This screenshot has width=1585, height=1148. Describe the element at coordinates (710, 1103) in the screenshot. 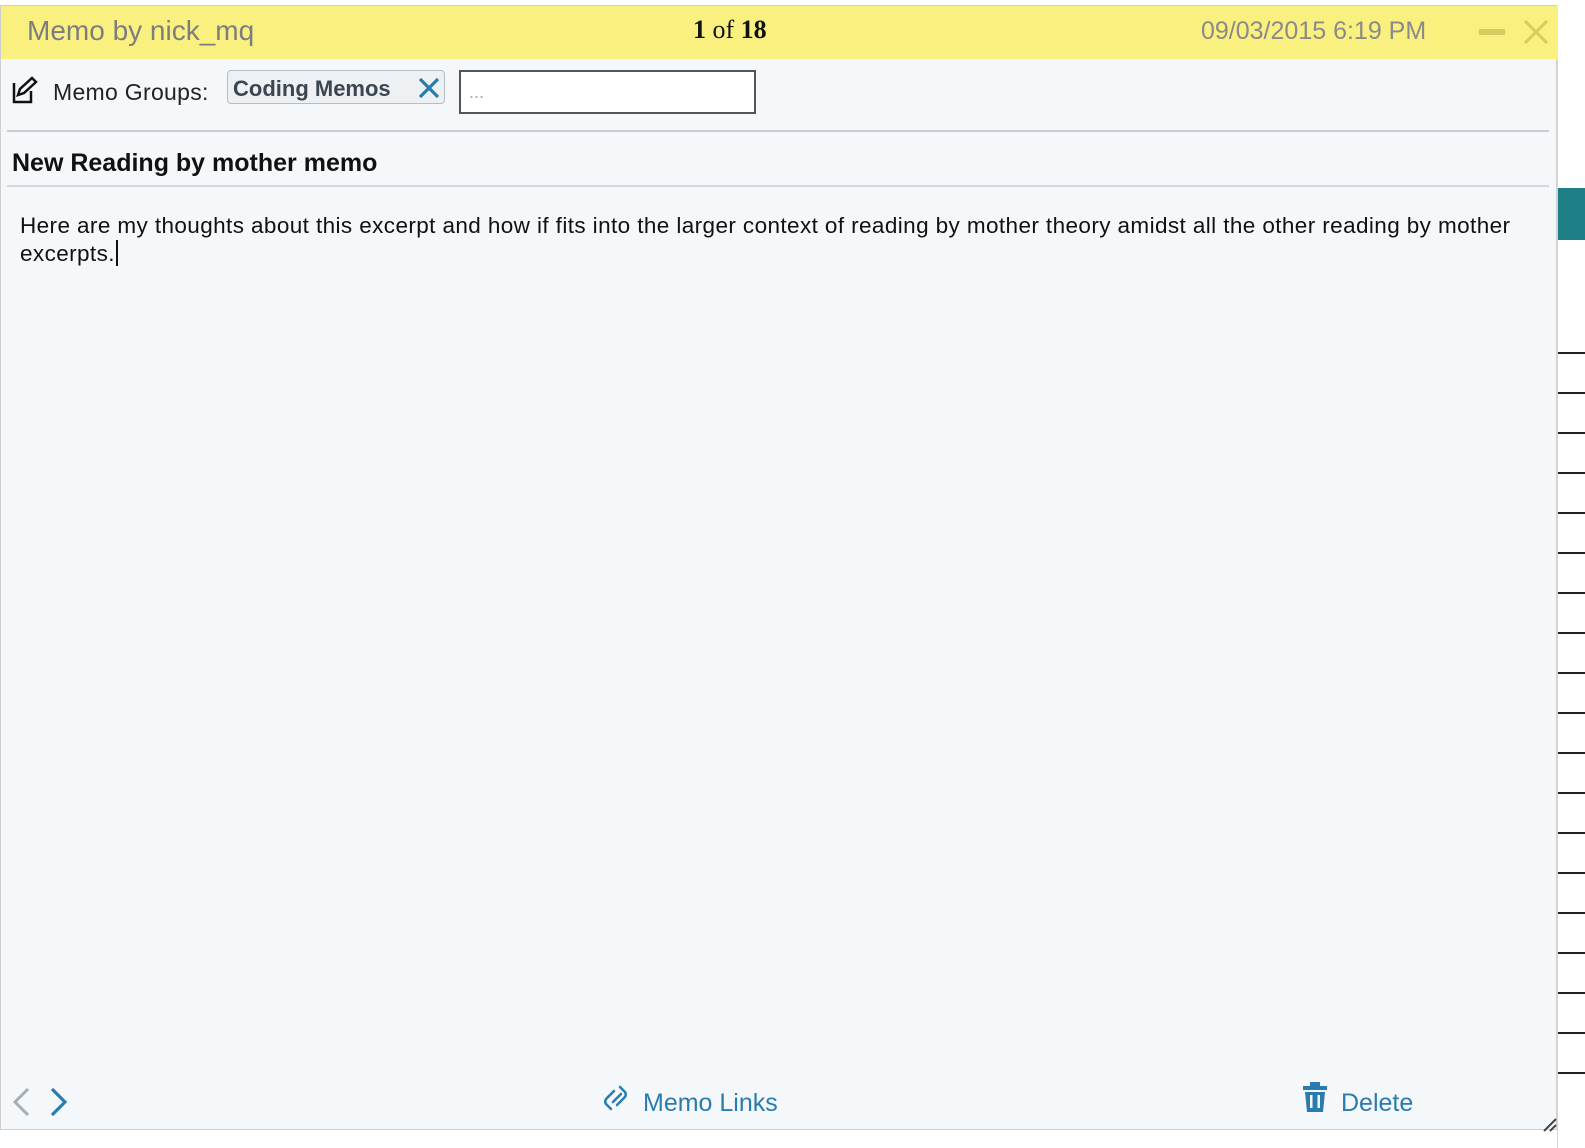

I see `memo-links-label: Memo Links` at that location.